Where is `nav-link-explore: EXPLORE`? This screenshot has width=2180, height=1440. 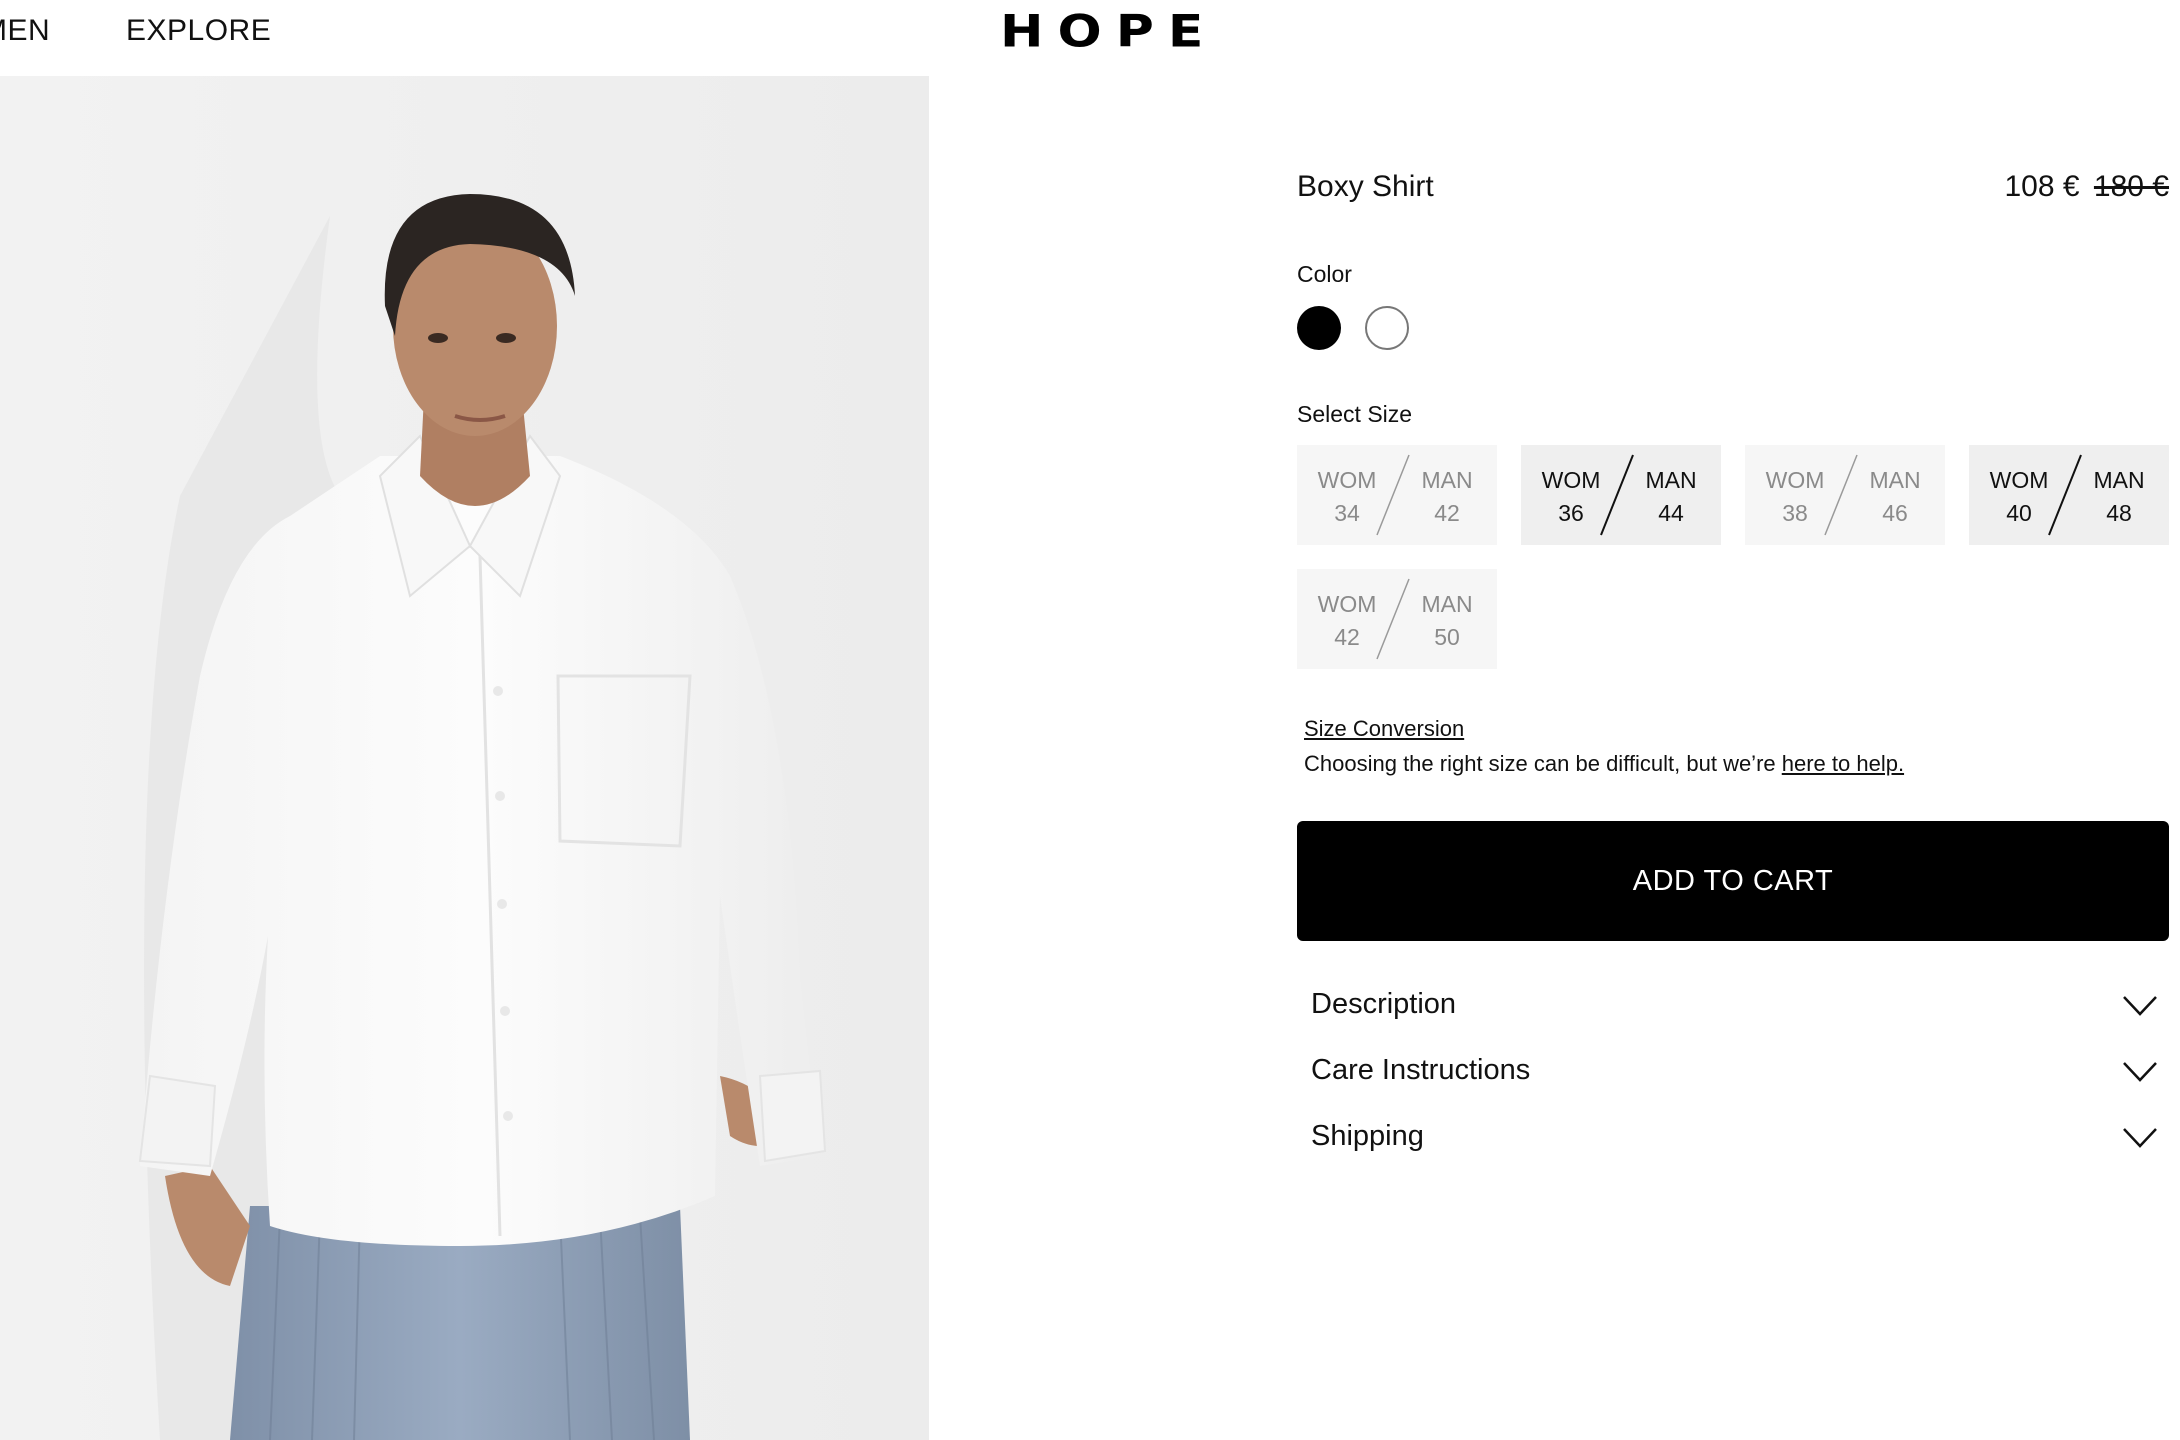
nav-link-explore: EXPLORE is located at coordinates (198, 31).